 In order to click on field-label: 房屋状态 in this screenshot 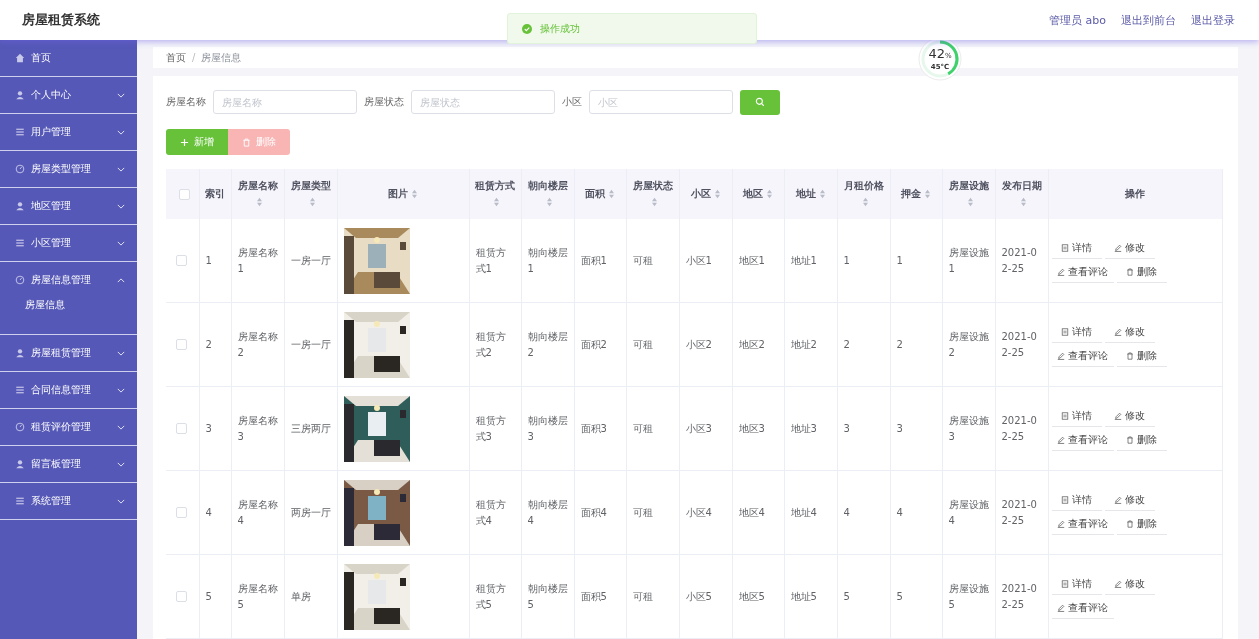, I will do `click(384, 102)`.